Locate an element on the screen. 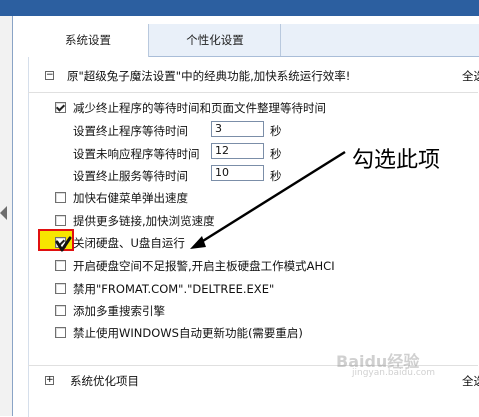  wait-label-unresponsive-program: 设置未响应程序等待时间 is located at coordinates (136, 154).